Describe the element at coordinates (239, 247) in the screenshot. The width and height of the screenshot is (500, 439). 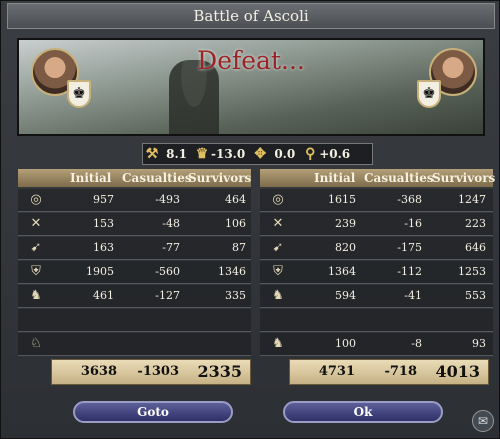
I see `cell-survivors: 87` at that location.